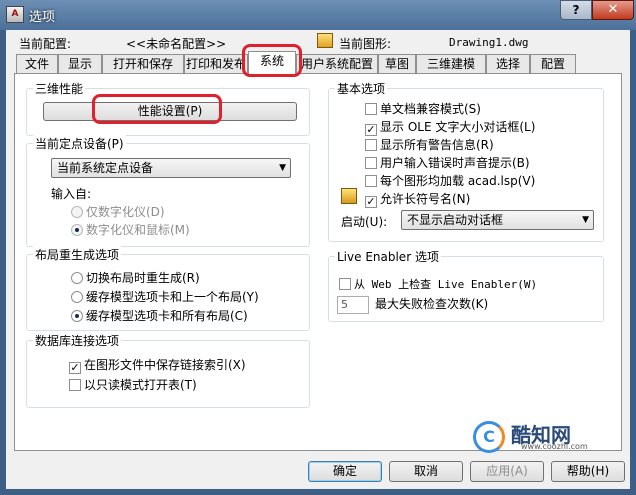  I want to click on help-dialog-button: 帮助(H), so click(588, 471).